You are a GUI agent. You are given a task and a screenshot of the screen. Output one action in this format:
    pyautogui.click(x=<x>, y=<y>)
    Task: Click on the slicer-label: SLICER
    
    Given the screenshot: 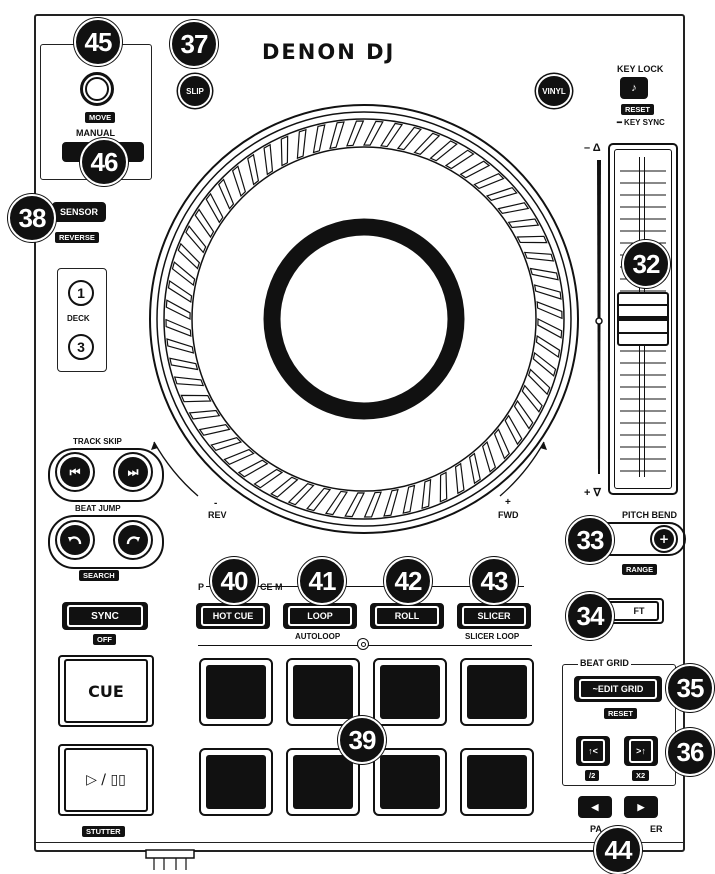 What is the action you would take?
    pyautogui.click(x=494, y=616)
    